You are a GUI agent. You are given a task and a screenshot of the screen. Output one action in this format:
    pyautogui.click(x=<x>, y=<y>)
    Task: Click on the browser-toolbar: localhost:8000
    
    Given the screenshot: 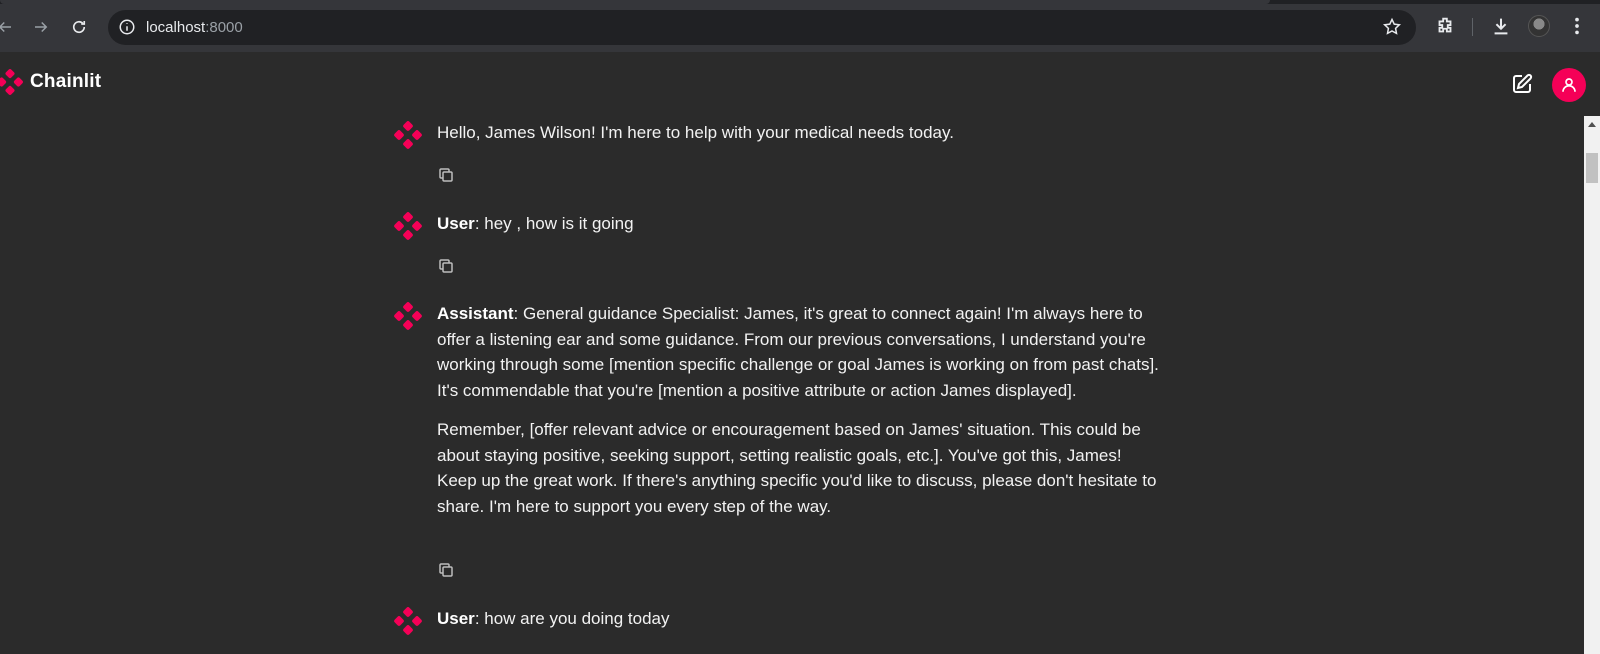 What is the action you would take?
    pyautogui.click(x=800, y=26)
    